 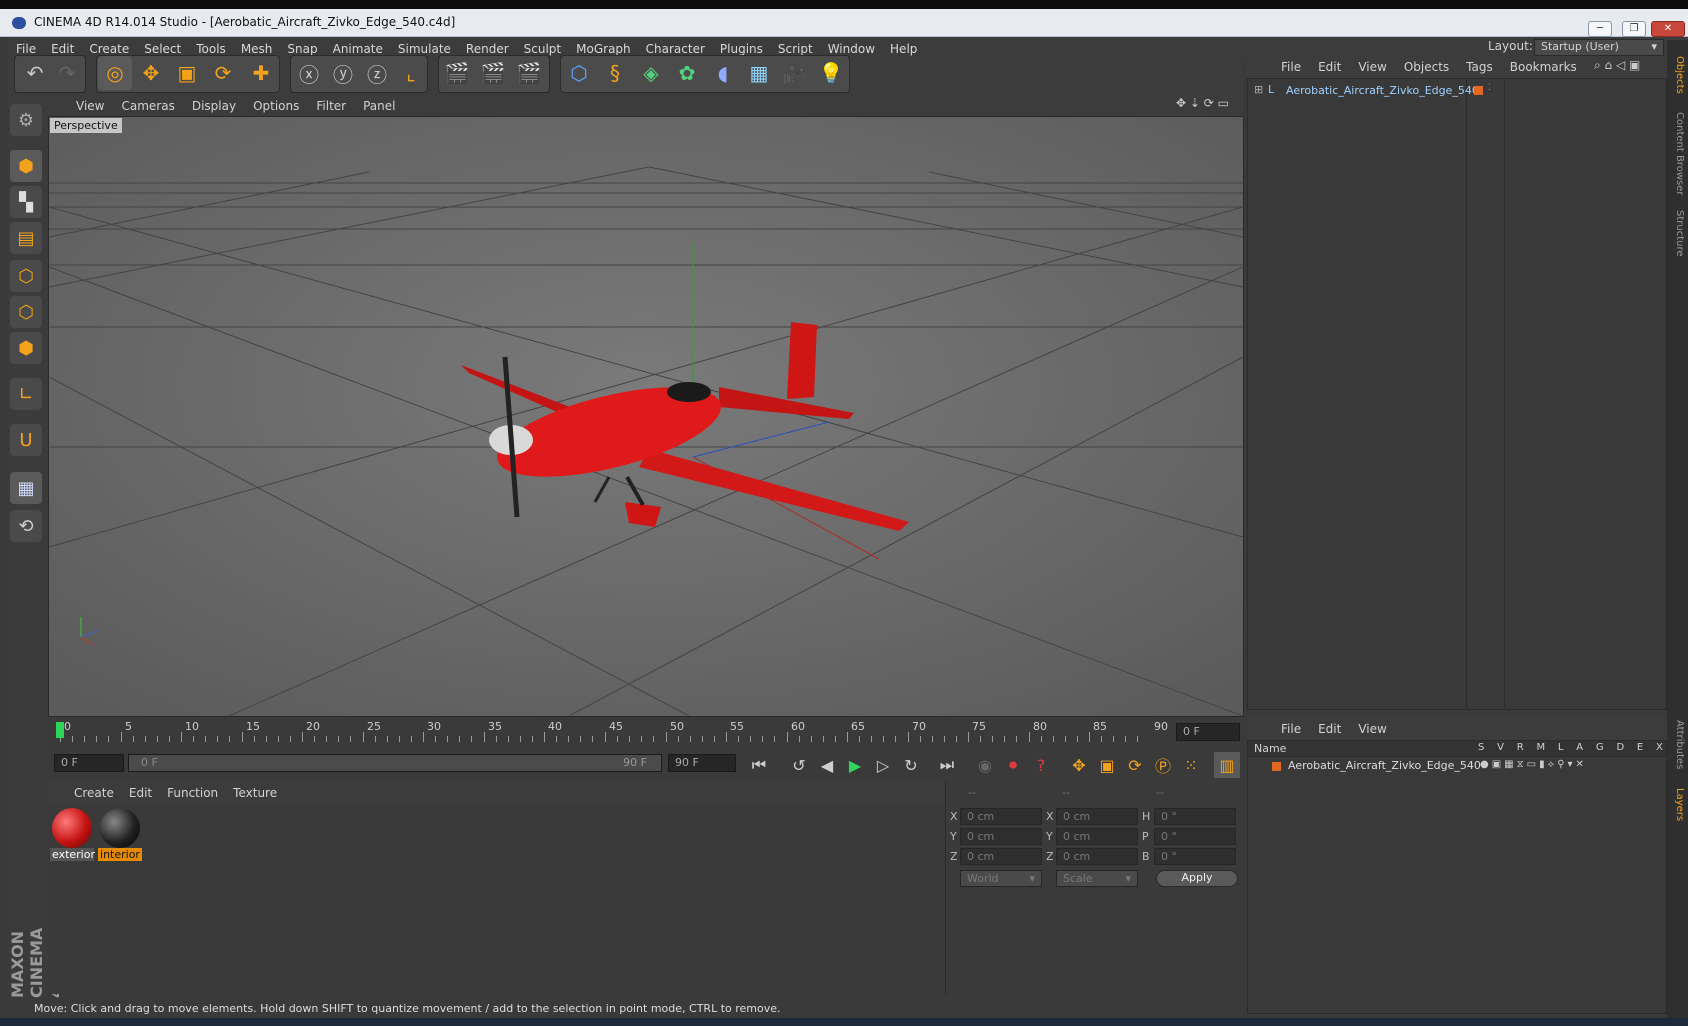 I want to click on menu-mograph: MoGraph, so click(x=603, y=49).